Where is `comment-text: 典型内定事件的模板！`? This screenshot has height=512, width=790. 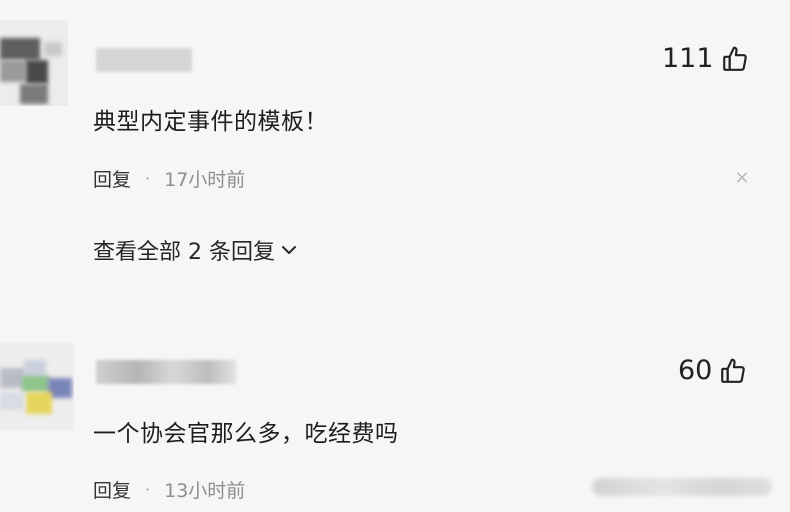 comment-text: 典型内定事件的模板！ is located at coordinates (210, 122).